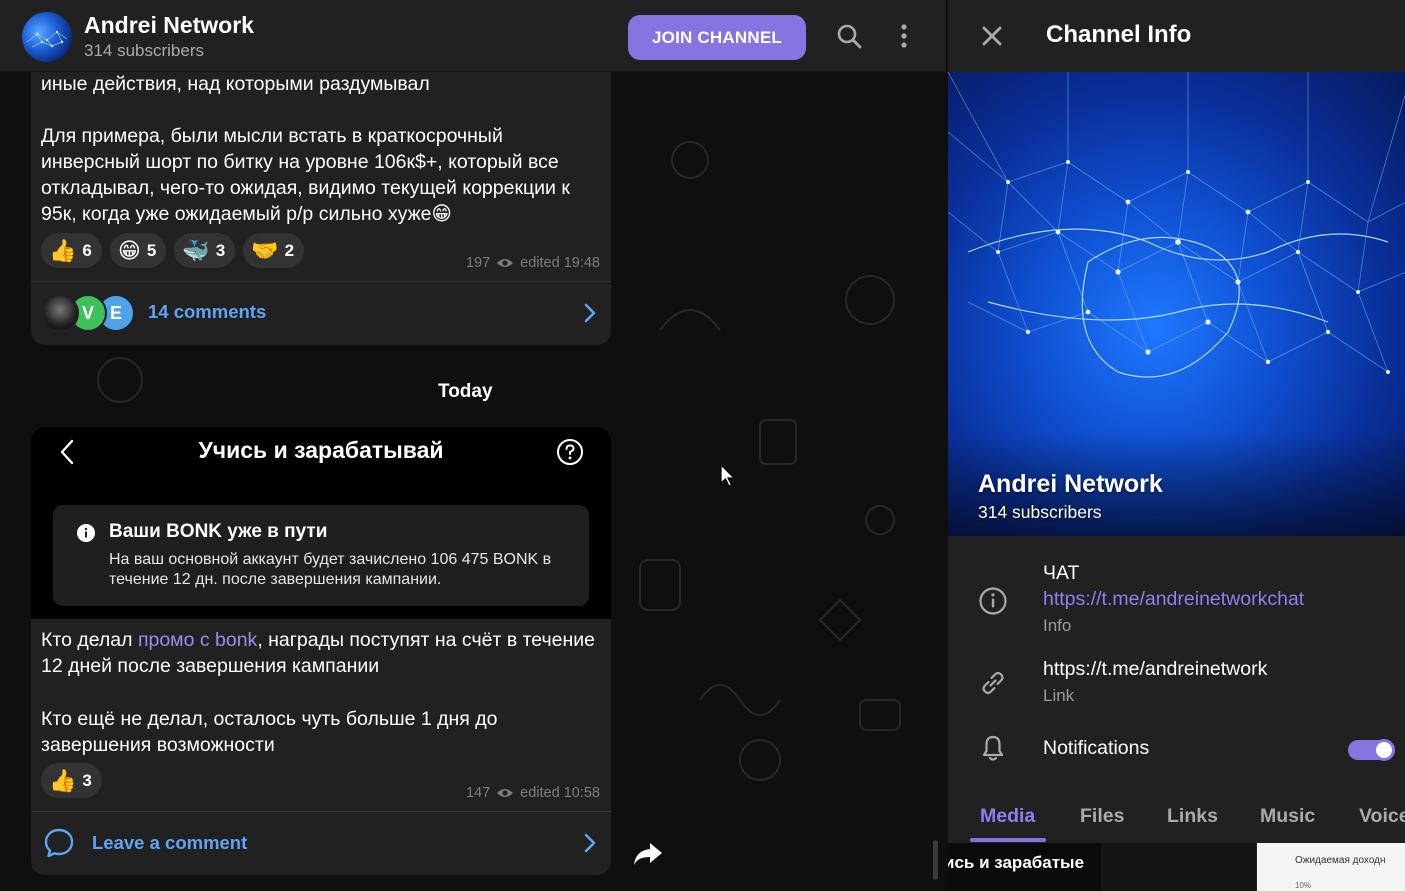 This screenshot has width=1405, height=891. What do you see at coordinates (1382, 816) in the screenshot?
I see `tab-voice: Voice` at bounding box center [1382, 816].